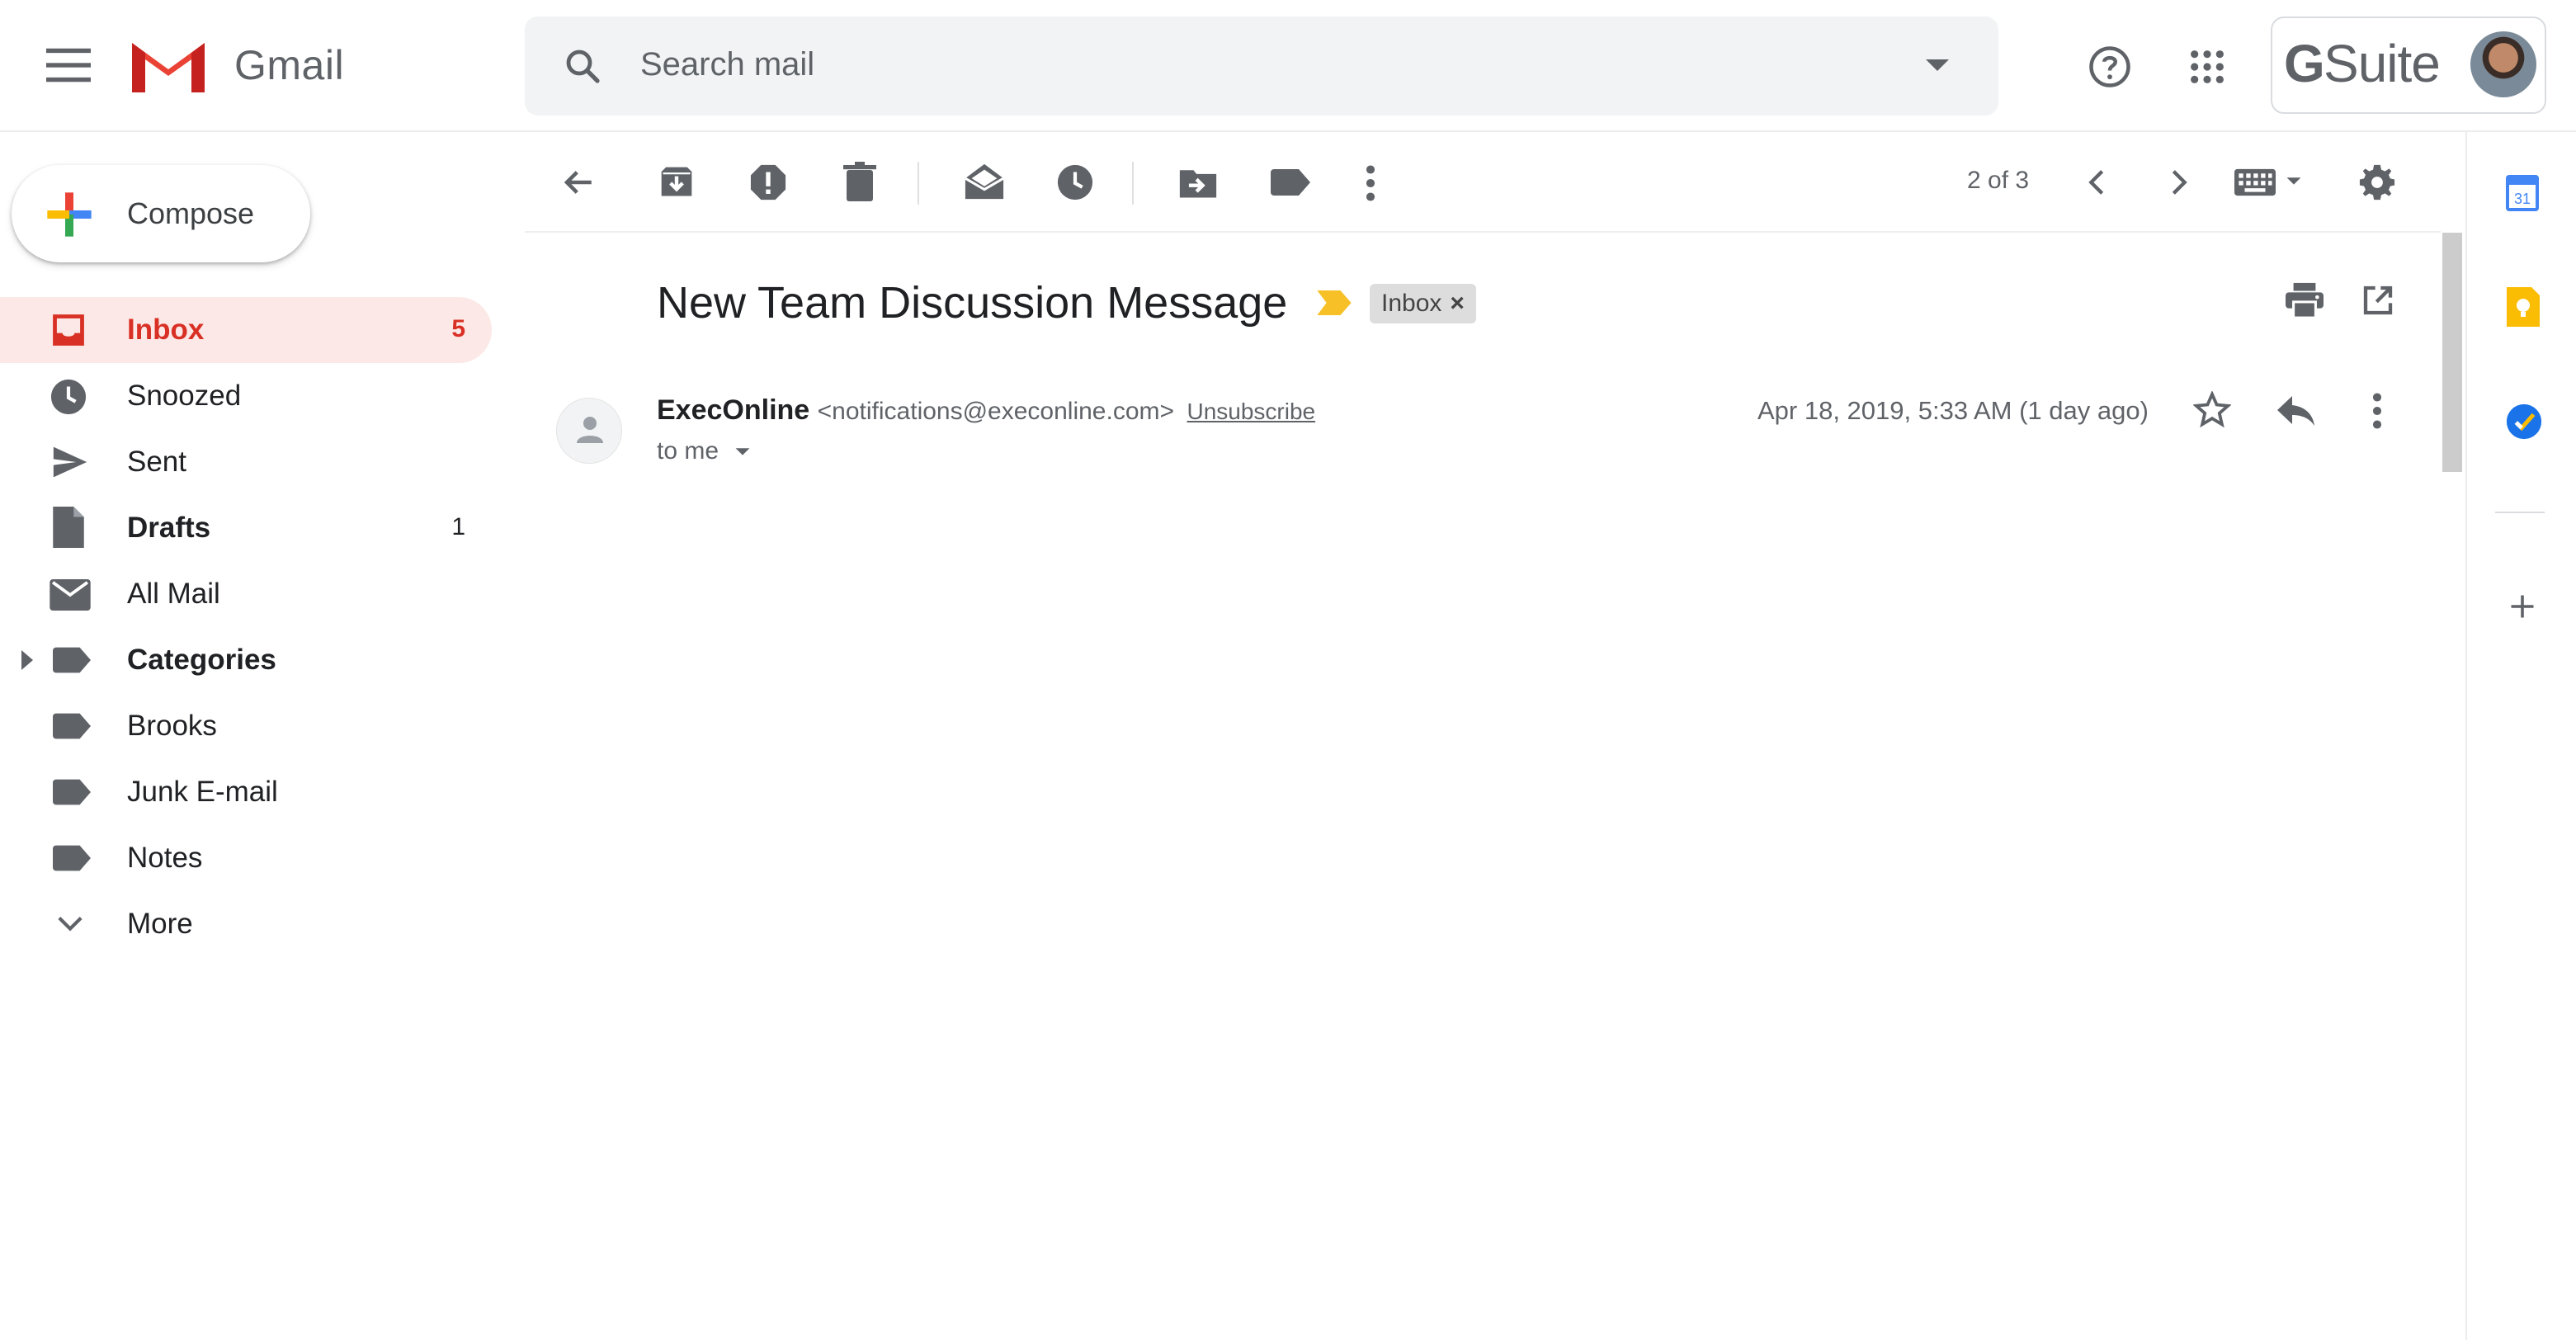 This screenshot has width=2576, height=1340. Describe the element at coordinates (246, 726) in the screenshot. I see `sidebar-item-brooks: Brooks` at that location.